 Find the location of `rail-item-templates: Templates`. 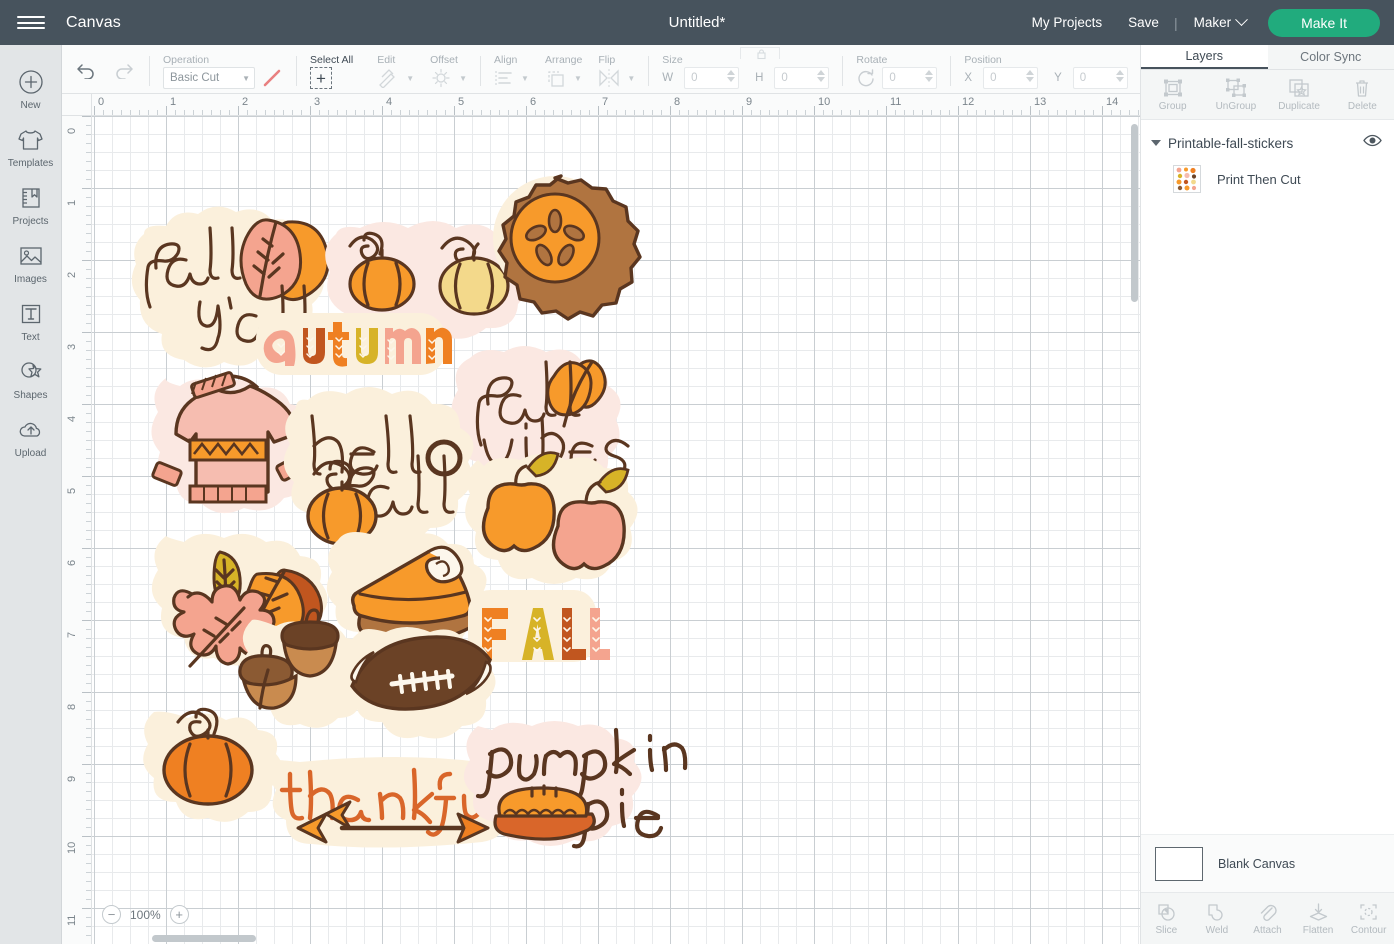

rail-item-templates: Templates is located at coordinates (31, 146).